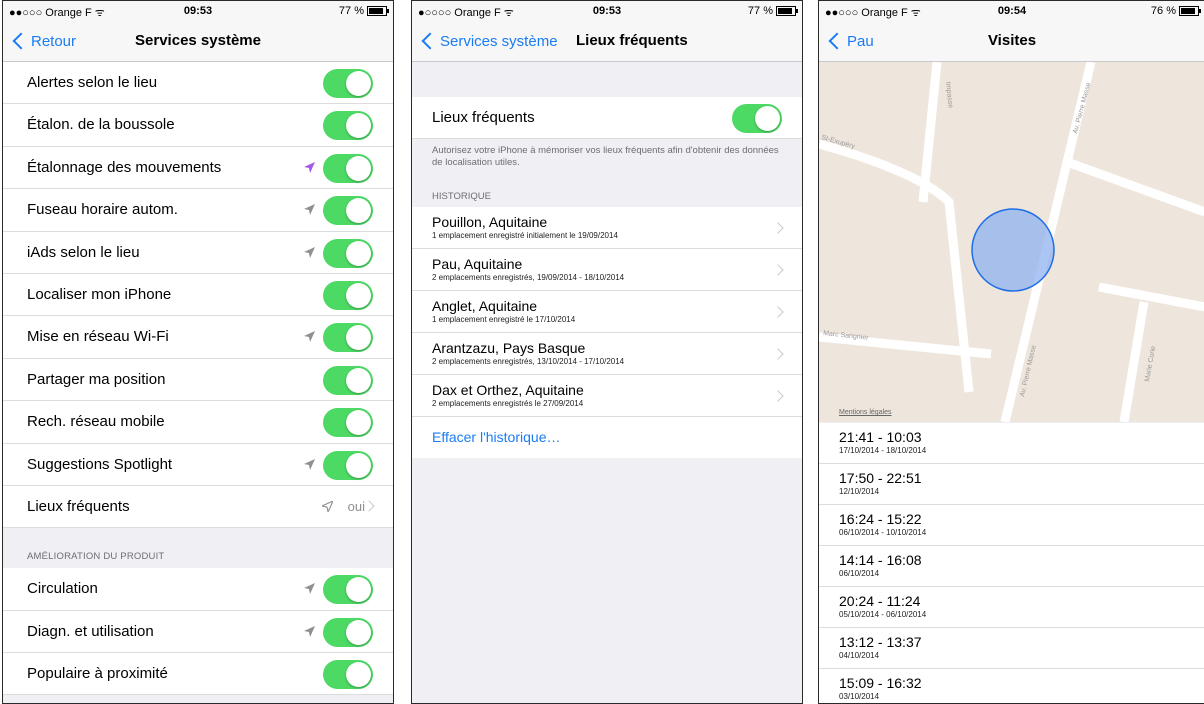 The image size is (1204, 704). I want to click on row-lieux-frequents: Lieux fréquents oui, so click(198, 507).